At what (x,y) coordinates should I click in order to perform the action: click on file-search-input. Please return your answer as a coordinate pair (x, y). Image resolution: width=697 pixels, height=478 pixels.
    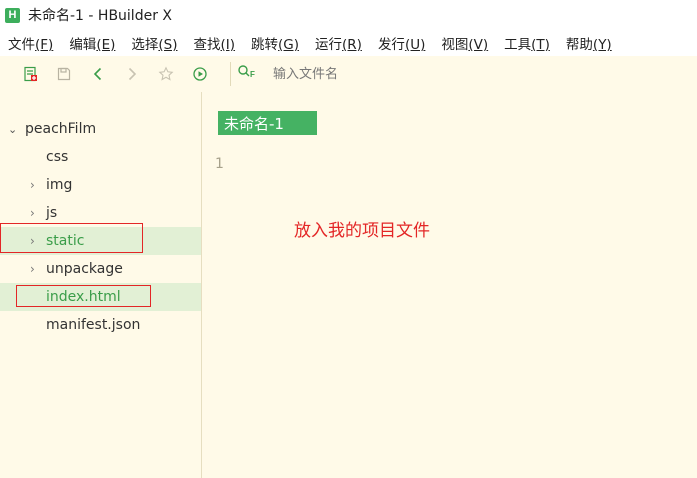
    Looking at the image, I should click on (423, 74).